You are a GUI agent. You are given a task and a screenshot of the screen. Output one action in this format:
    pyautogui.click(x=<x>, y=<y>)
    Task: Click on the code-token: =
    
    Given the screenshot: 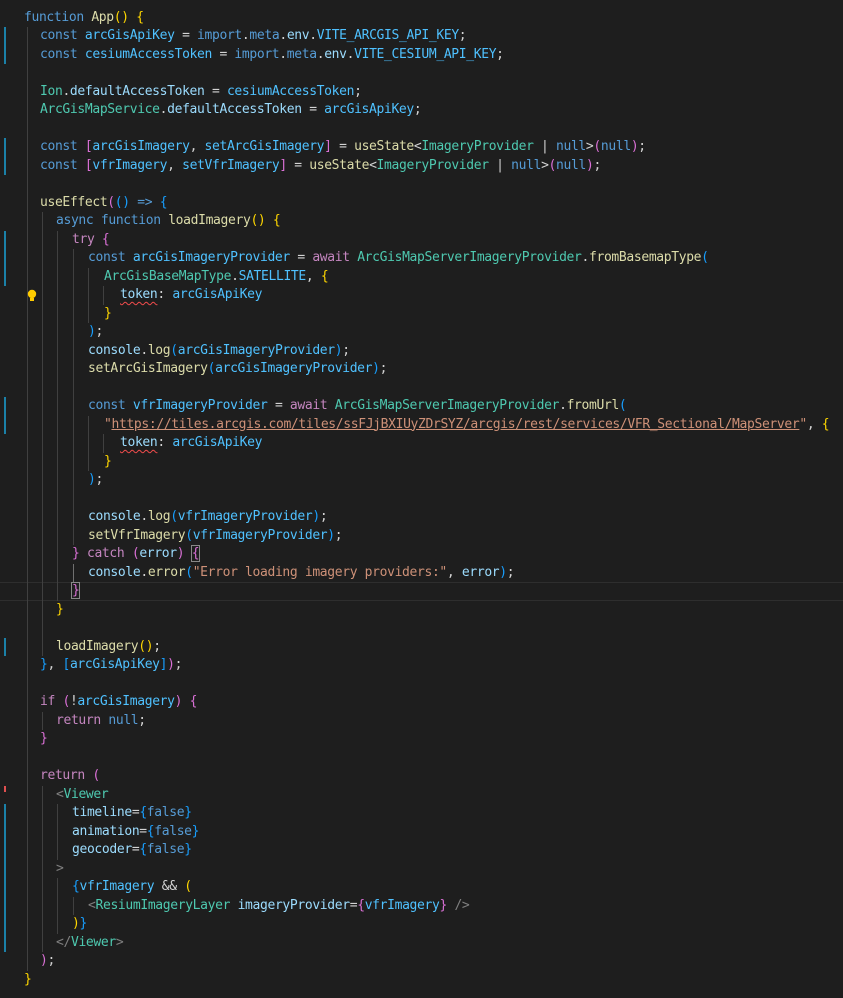 What is the action you would take?
    pyautogui.click(x=301, y=257)
    